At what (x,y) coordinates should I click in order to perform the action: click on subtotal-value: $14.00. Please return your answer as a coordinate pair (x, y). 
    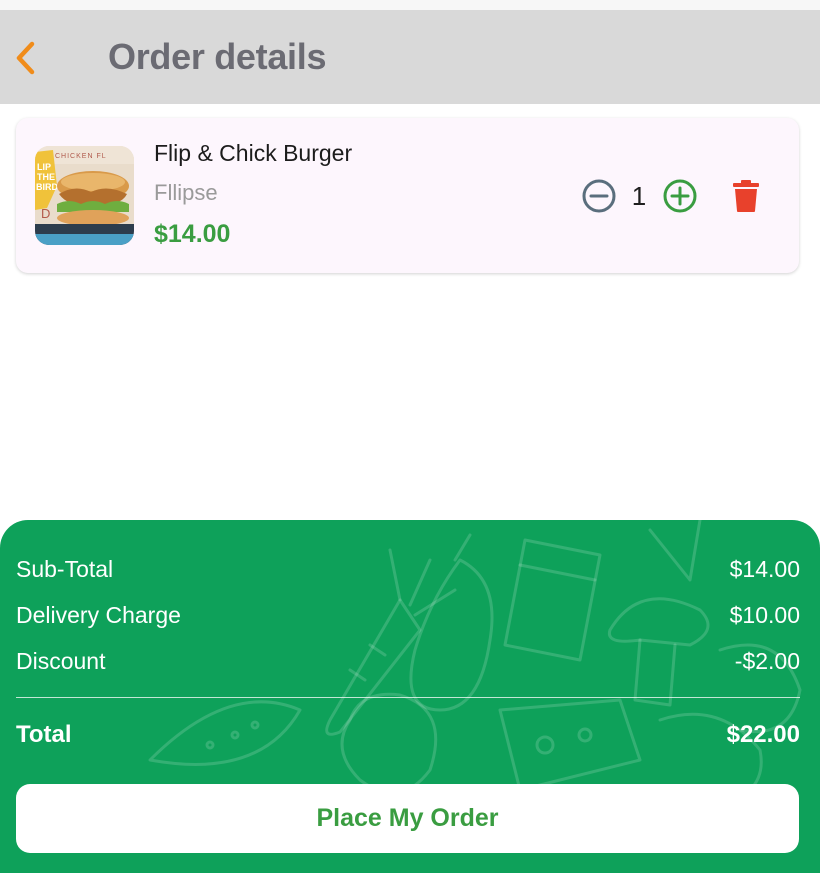
    Looking at the image, I should click on (764, 569).